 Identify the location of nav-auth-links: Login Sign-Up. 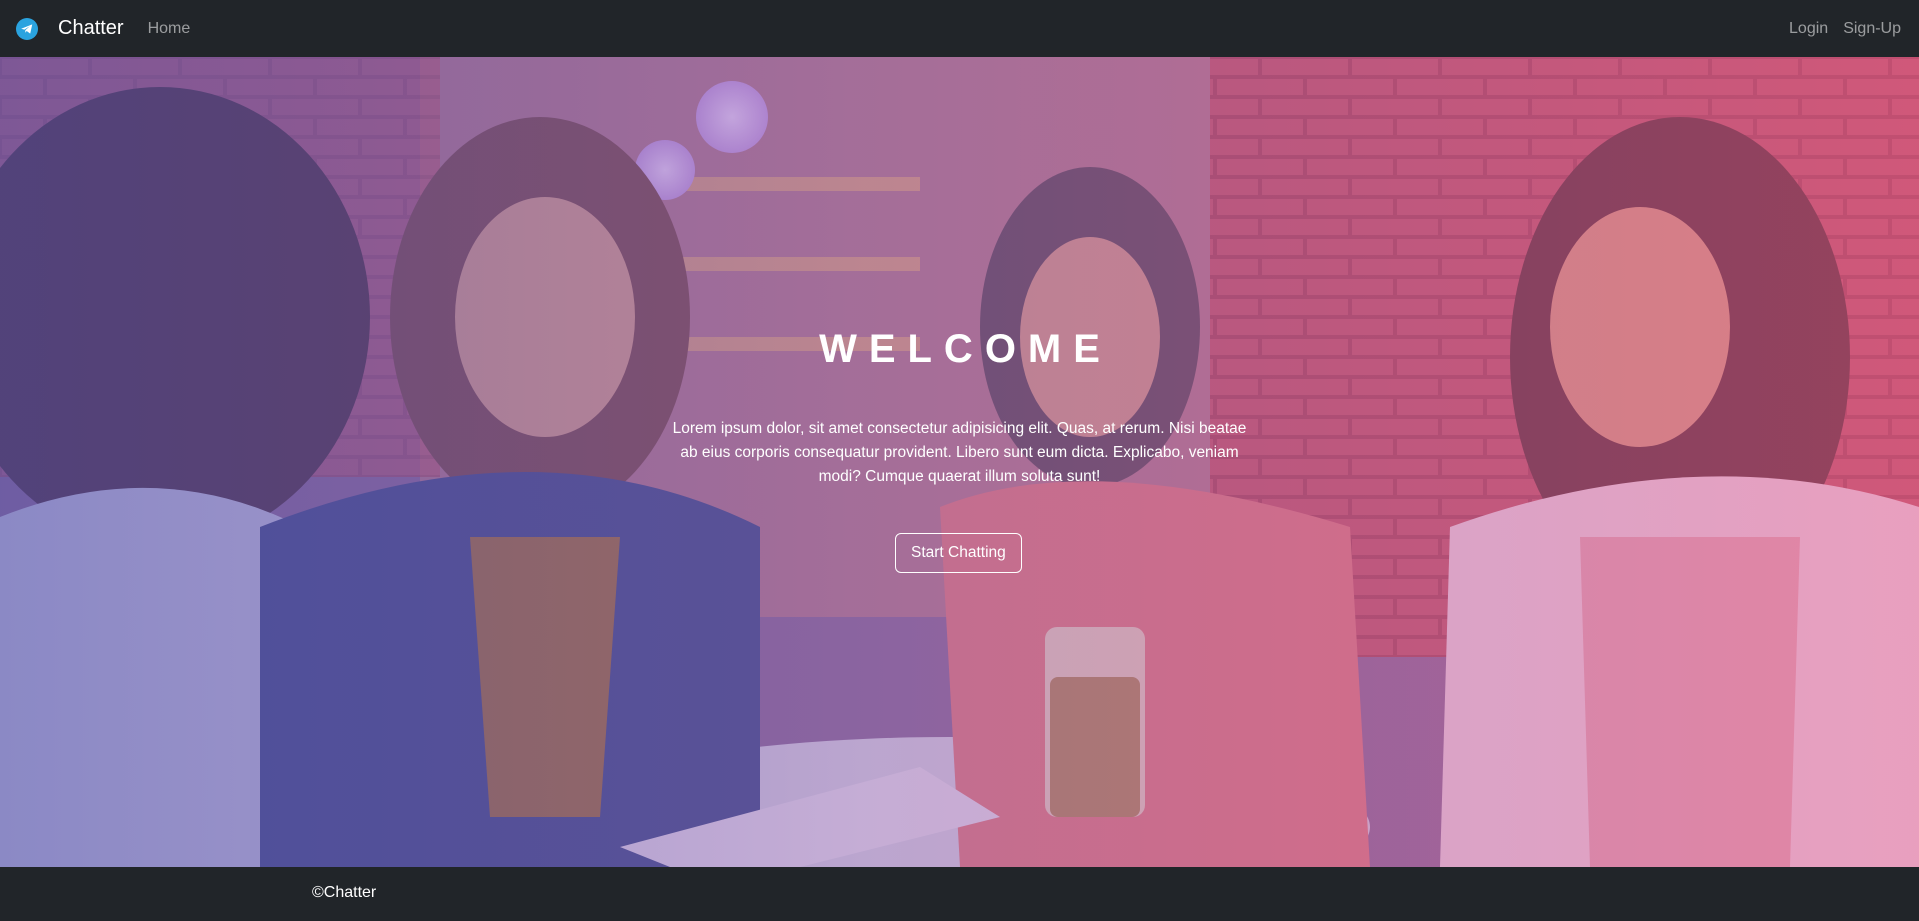
(1846, 29).